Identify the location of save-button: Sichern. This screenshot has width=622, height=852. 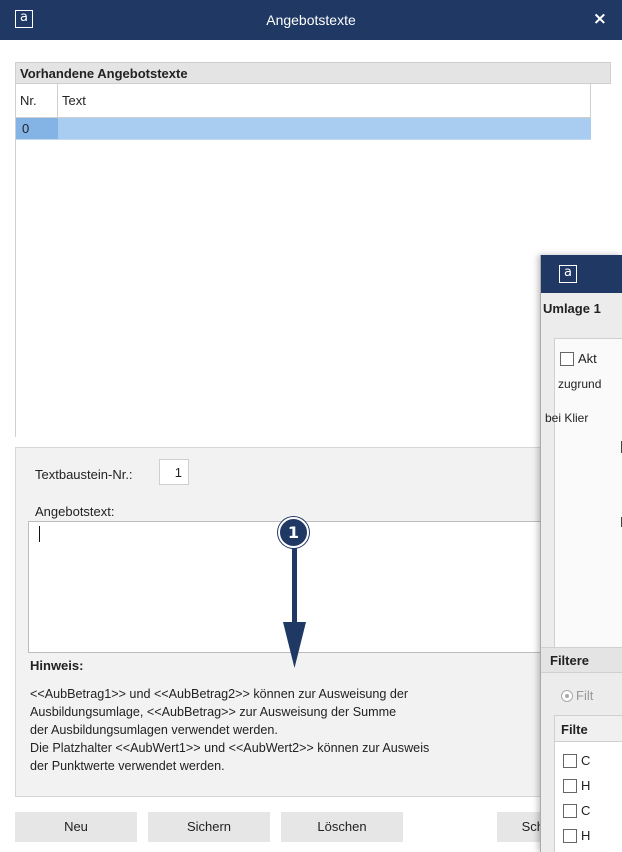
(209, 827).